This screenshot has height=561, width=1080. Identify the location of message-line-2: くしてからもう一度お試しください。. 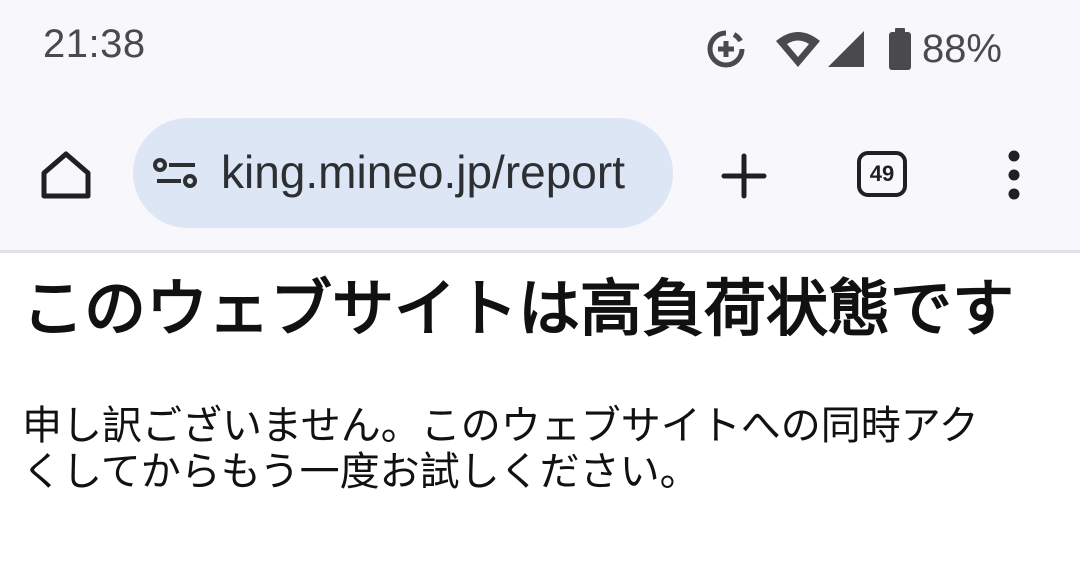
(361, 472).